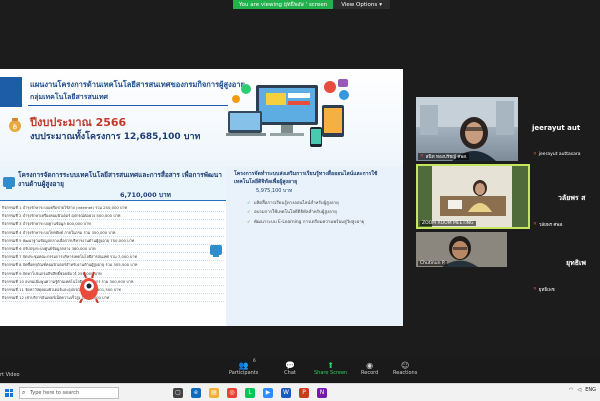 The image size is (600, 401). What do you see at coordinates (254, 360) in the screenshot?
I see `participants-count: 6` at bounding box center [254, 360].